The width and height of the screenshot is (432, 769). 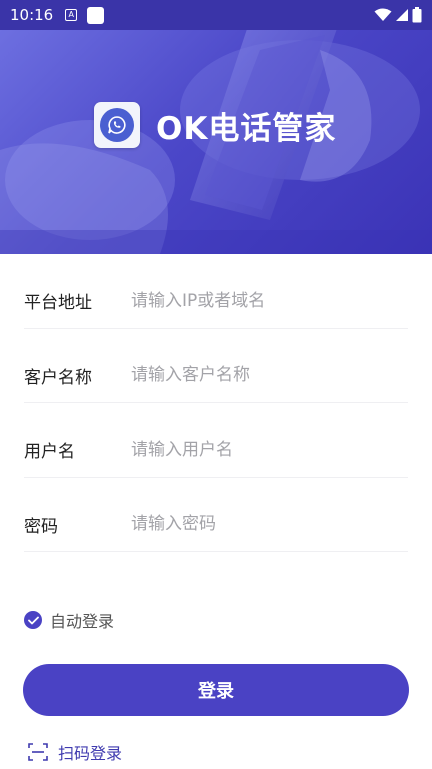 I want to click on app-name: OK电话管家, so click(x=246, y=128).